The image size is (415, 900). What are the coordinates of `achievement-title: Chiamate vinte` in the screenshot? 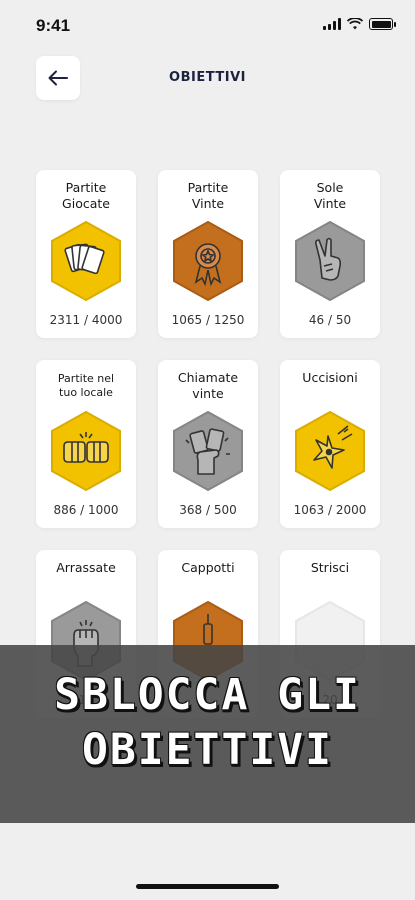 It's located at (208, 385).